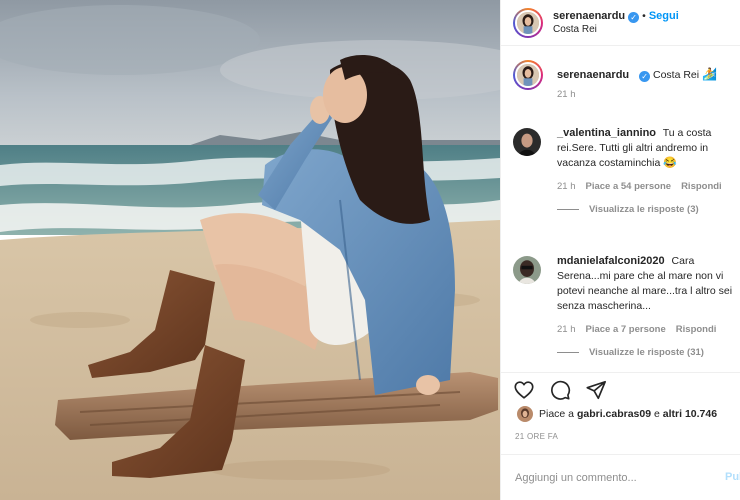  I want to click on comment-bubble-icon, so click(560, 390).